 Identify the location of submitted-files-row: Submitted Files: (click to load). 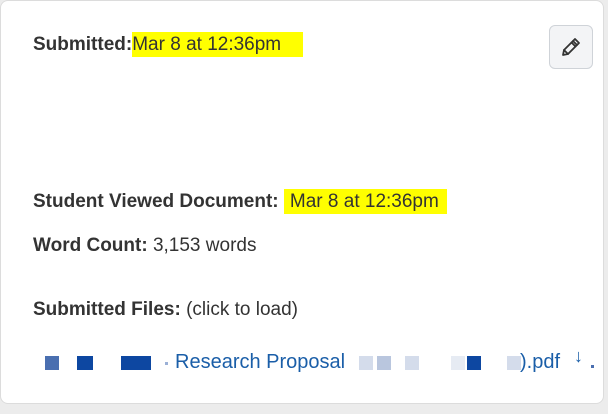
(165, 310).